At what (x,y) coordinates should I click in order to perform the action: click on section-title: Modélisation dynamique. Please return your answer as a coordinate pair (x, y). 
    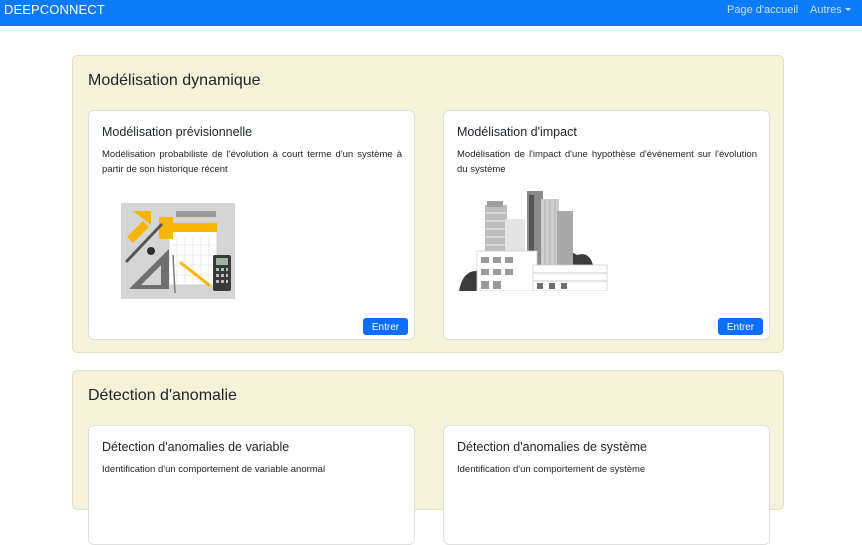
    Looking at the image, I should click on (174, 80).